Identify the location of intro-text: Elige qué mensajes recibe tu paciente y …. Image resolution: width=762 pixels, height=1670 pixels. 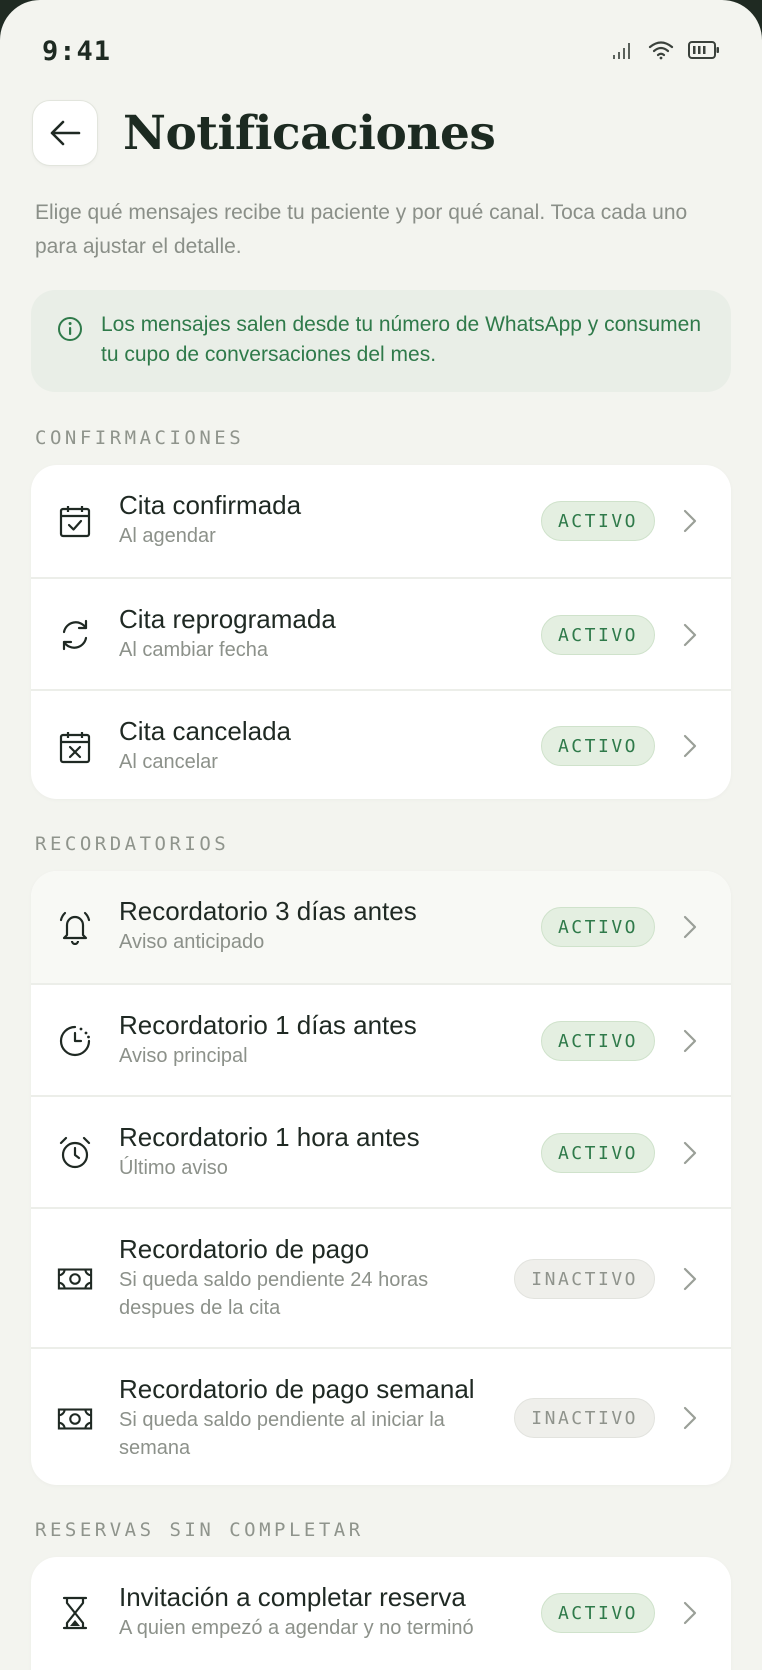
(361, 229).